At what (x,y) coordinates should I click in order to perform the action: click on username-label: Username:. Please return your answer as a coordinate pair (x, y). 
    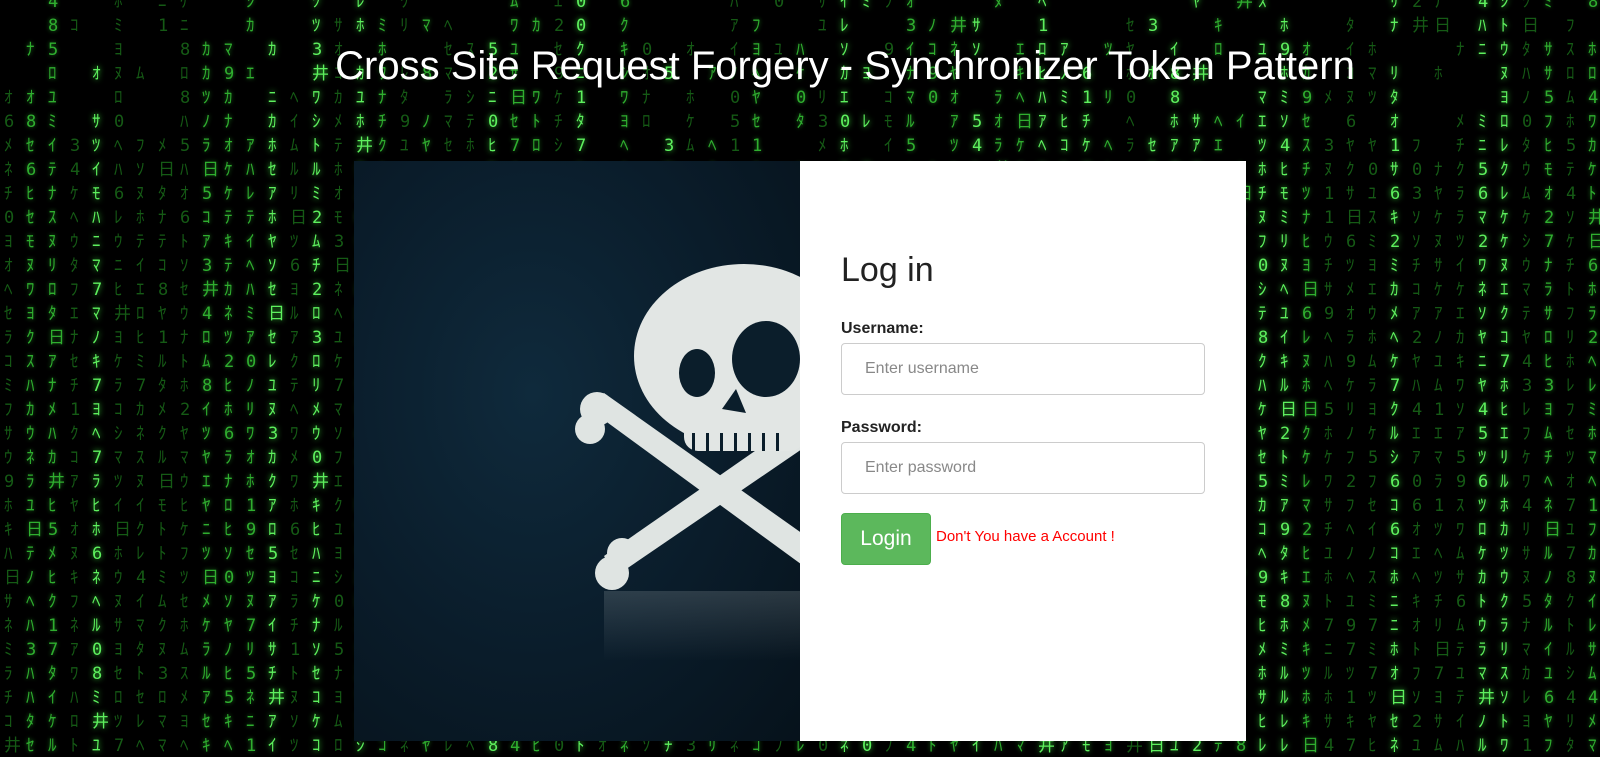
    Looking at the image, I should click on (882, 328).